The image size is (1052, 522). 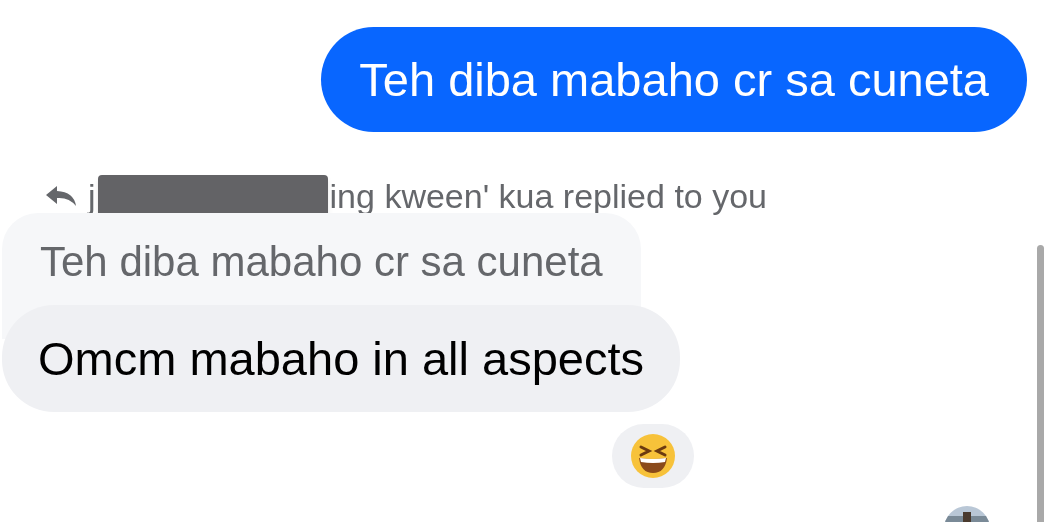 I want to click on received-message: Omcm mabaho in all aspects, so click(x=341, y=358).